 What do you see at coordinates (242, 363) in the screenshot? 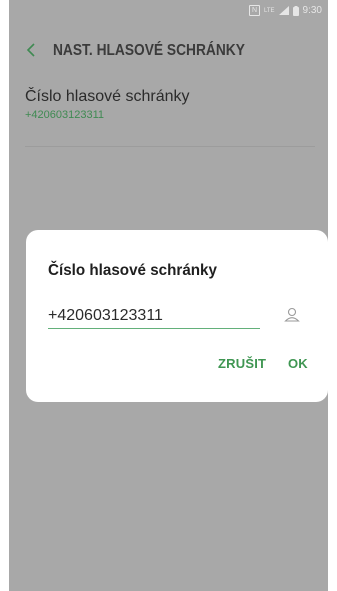
I see `cancel-button: ZRUŠIT` at bounding box center [242, 363].